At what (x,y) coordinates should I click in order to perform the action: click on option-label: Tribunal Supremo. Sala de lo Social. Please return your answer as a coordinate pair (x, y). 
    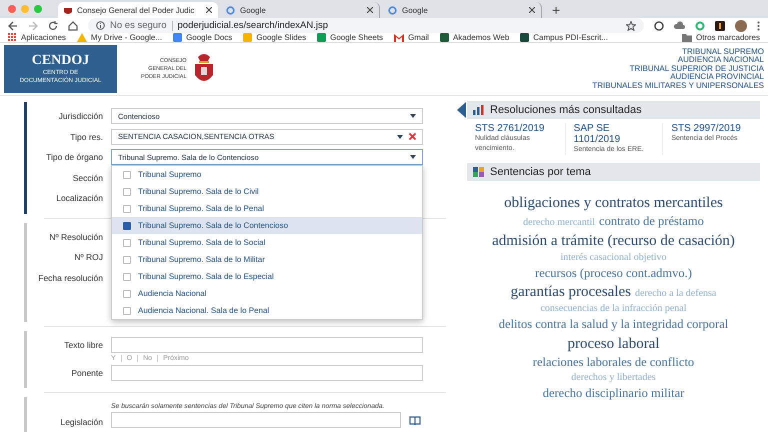
    Looking at the image, I should click on (202, 242).